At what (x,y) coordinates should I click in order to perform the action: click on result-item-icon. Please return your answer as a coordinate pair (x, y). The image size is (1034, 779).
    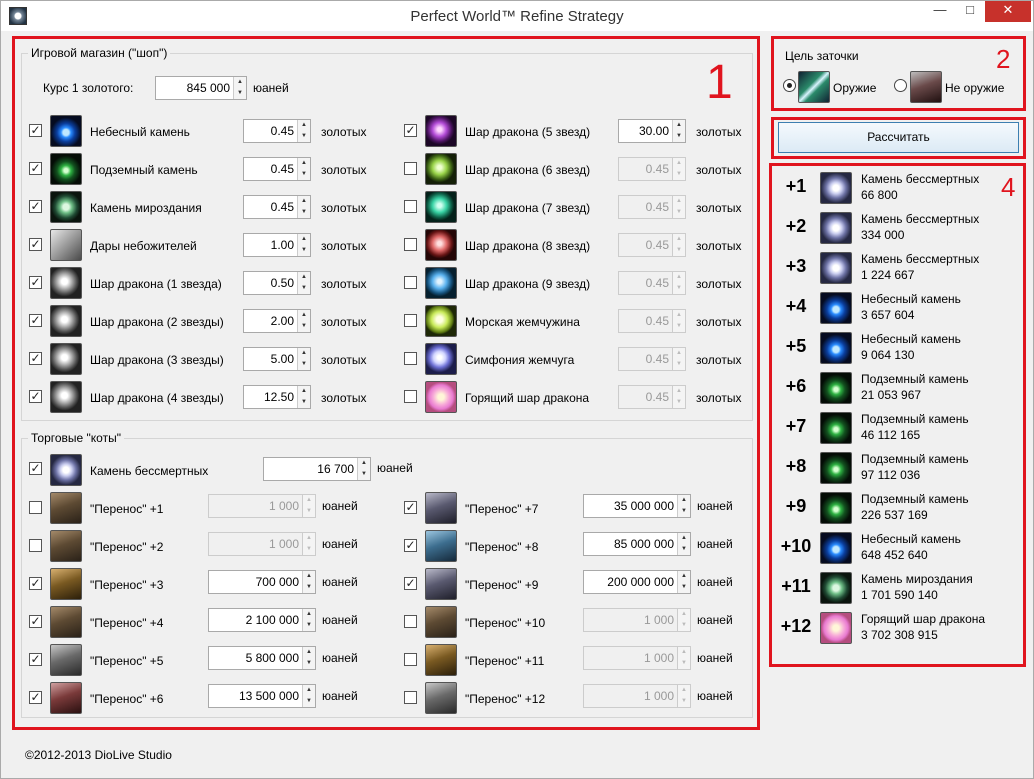
    Looking at the image, I should click on (836, 428).